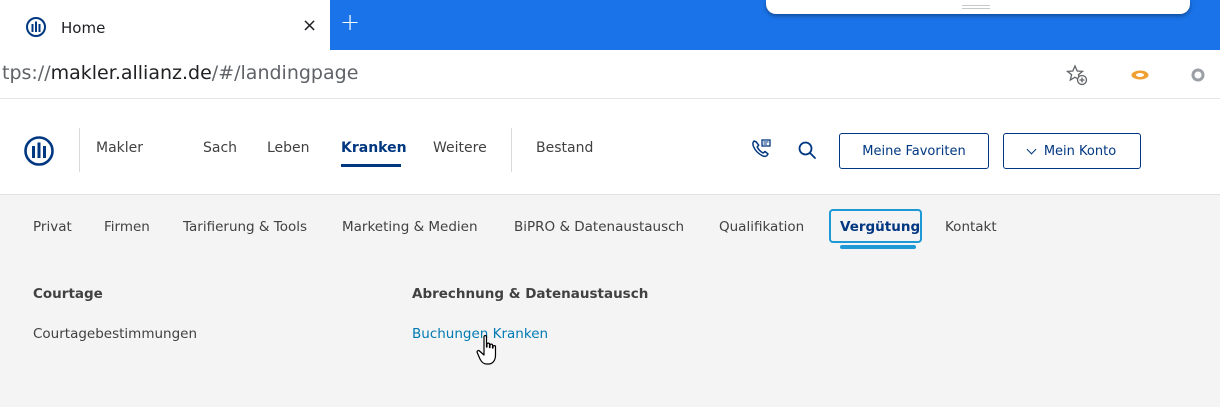 This screenshot has width=1220, height=407. I want to click on plus-icon: +, so click(350, 22).